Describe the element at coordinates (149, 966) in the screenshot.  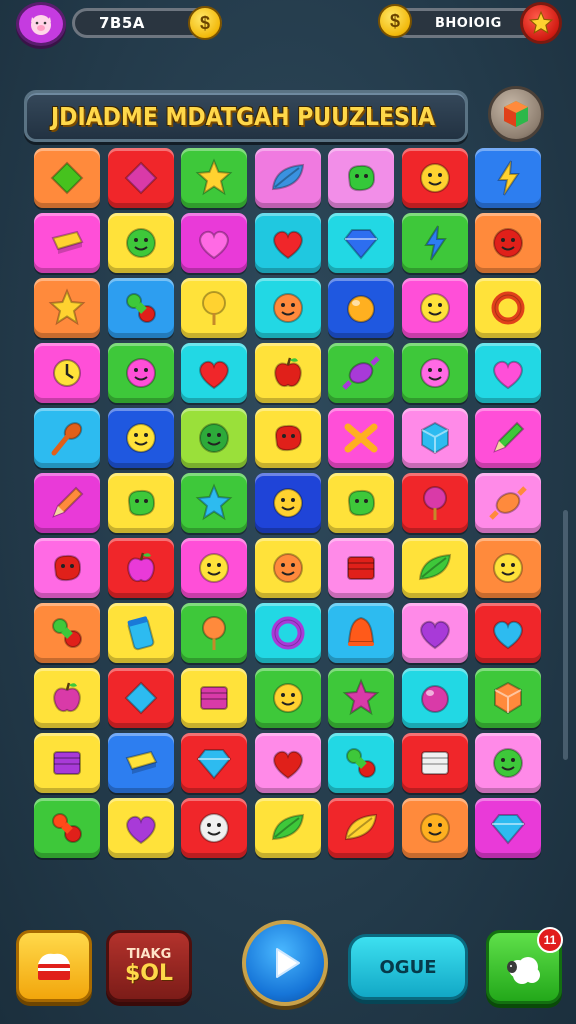
I see `score-button: TIAKG $OL` at that location.